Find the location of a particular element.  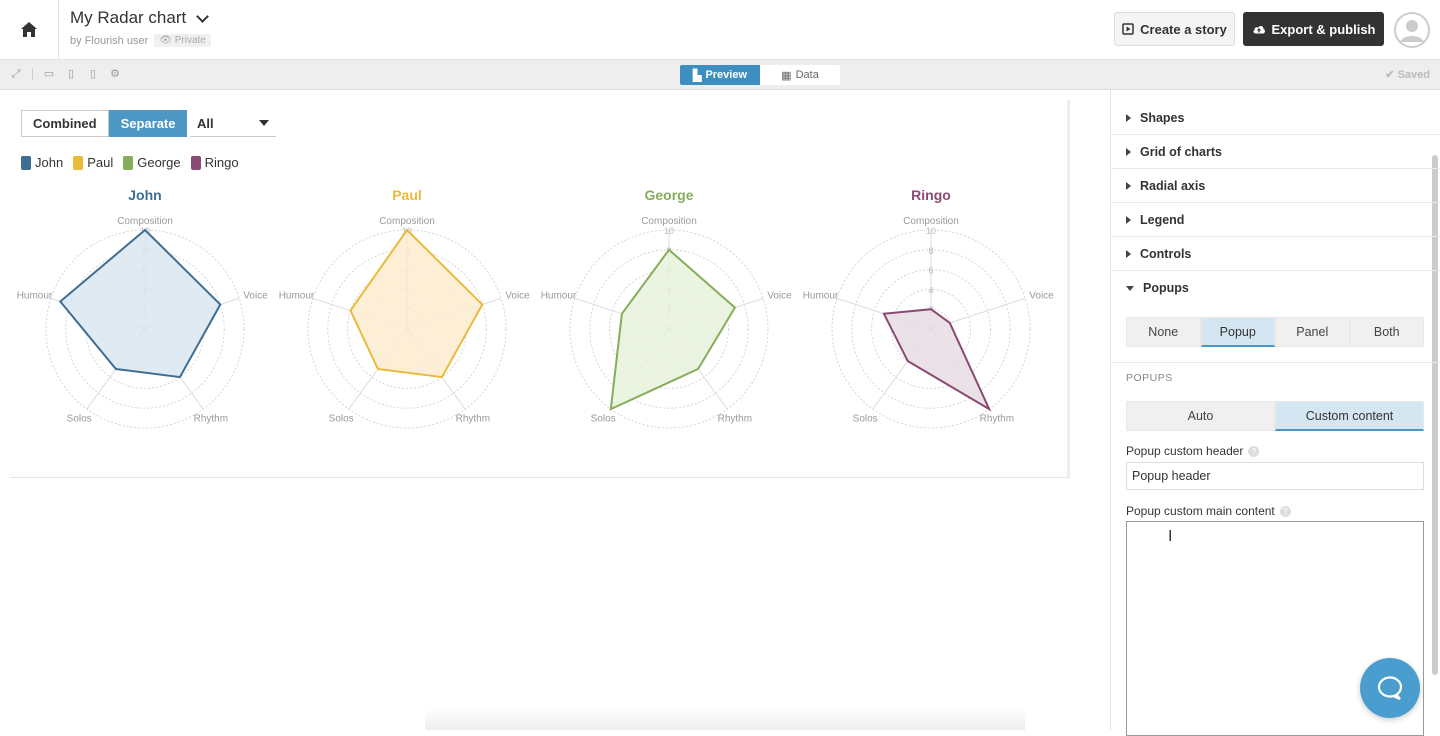

popup-mode-selector: None Popup Panel Both is located at coordinates (1275, 332).